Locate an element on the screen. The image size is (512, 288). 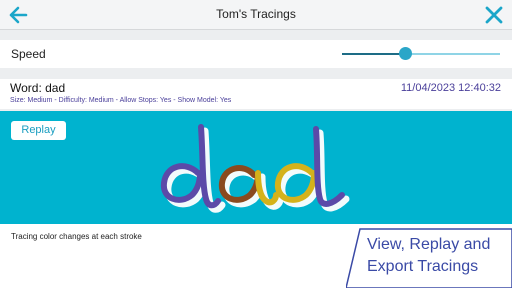
app-header: Tom's Tracings is located at coordinates (256, 15).